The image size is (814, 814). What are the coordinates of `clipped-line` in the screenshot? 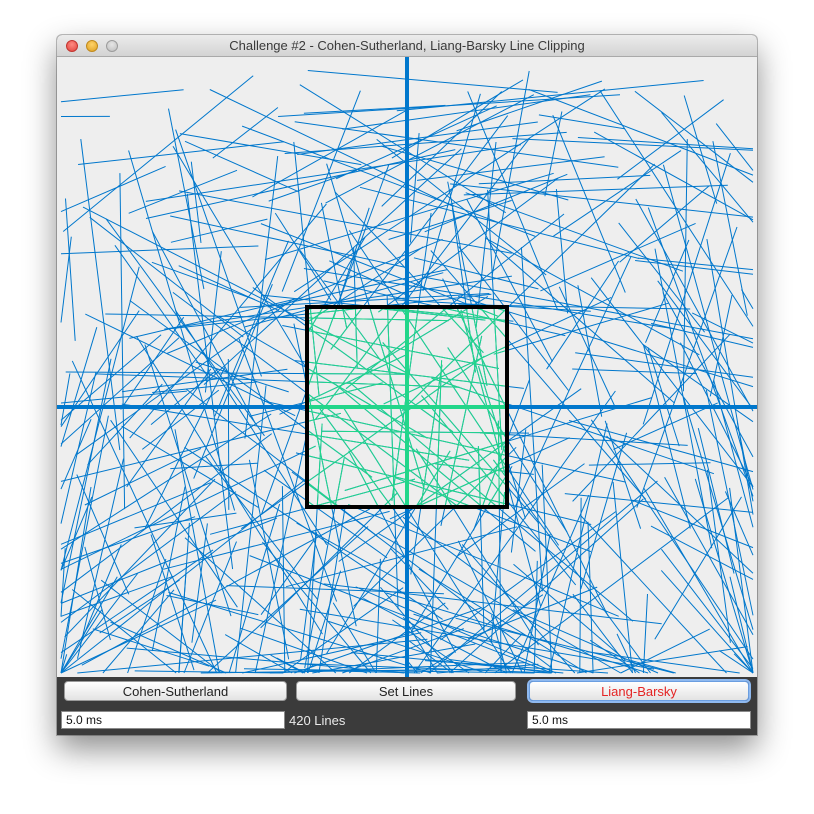 It's located at (356, 374).